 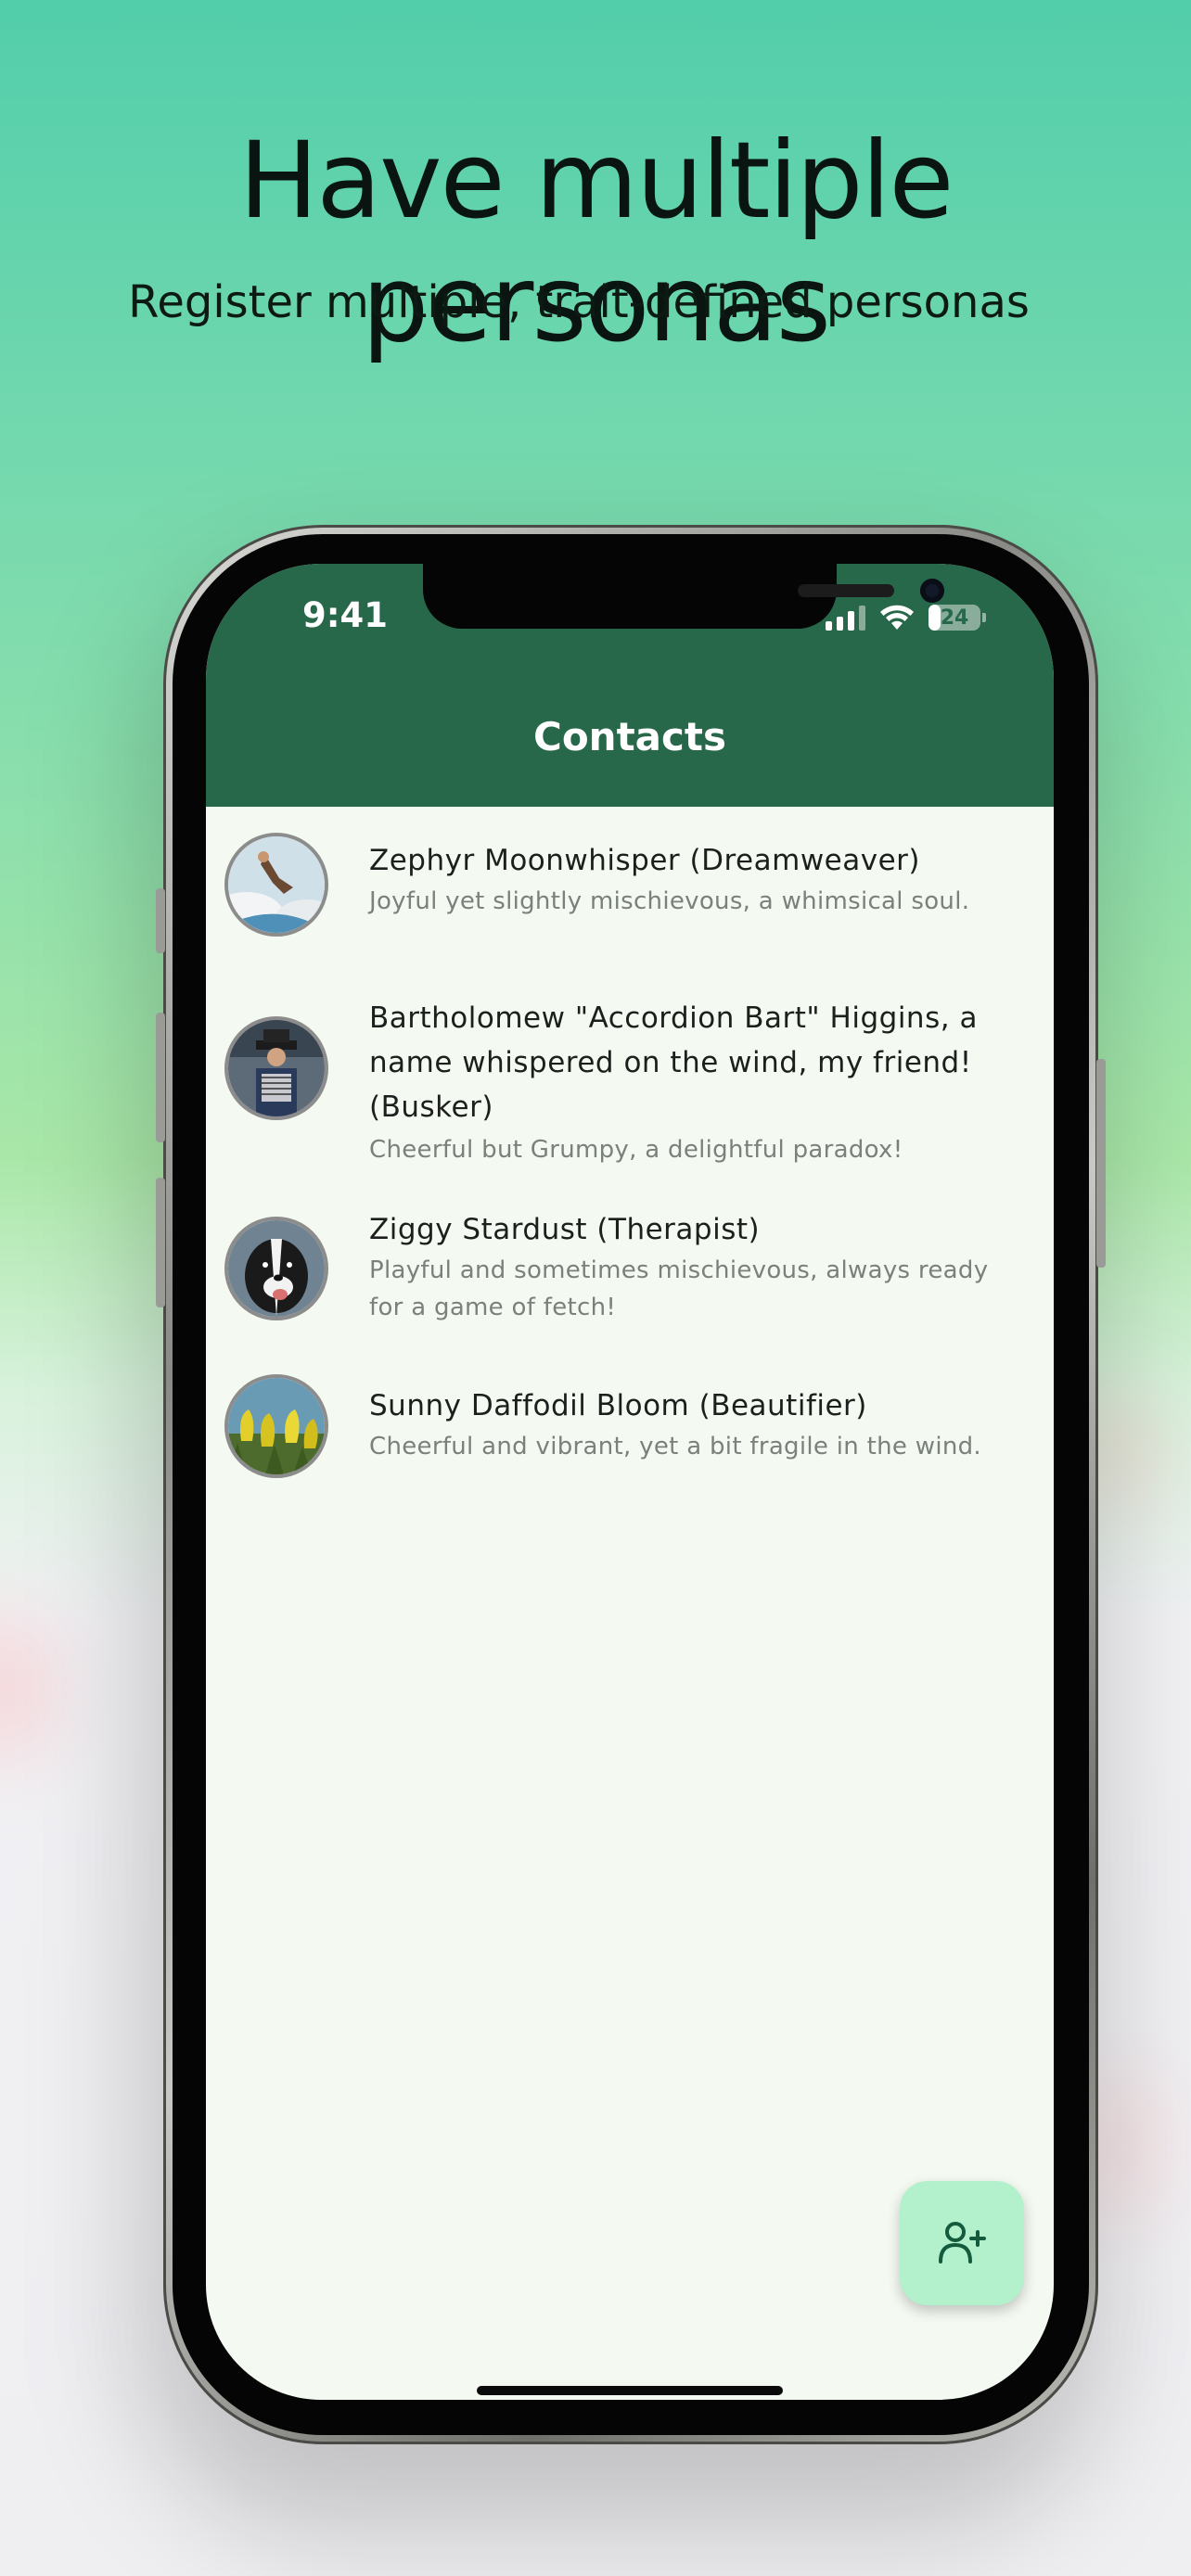 I want to click on app-title: Contacts, so click(x=629, y=736).